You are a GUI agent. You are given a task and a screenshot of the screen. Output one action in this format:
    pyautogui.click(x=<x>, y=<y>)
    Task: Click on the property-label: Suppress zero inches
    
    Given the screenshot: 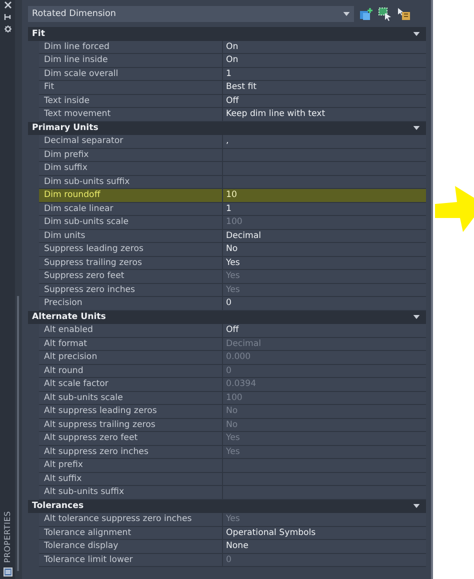 What is the action you would take?
    pyautogui.click(x=131, y=290)
    